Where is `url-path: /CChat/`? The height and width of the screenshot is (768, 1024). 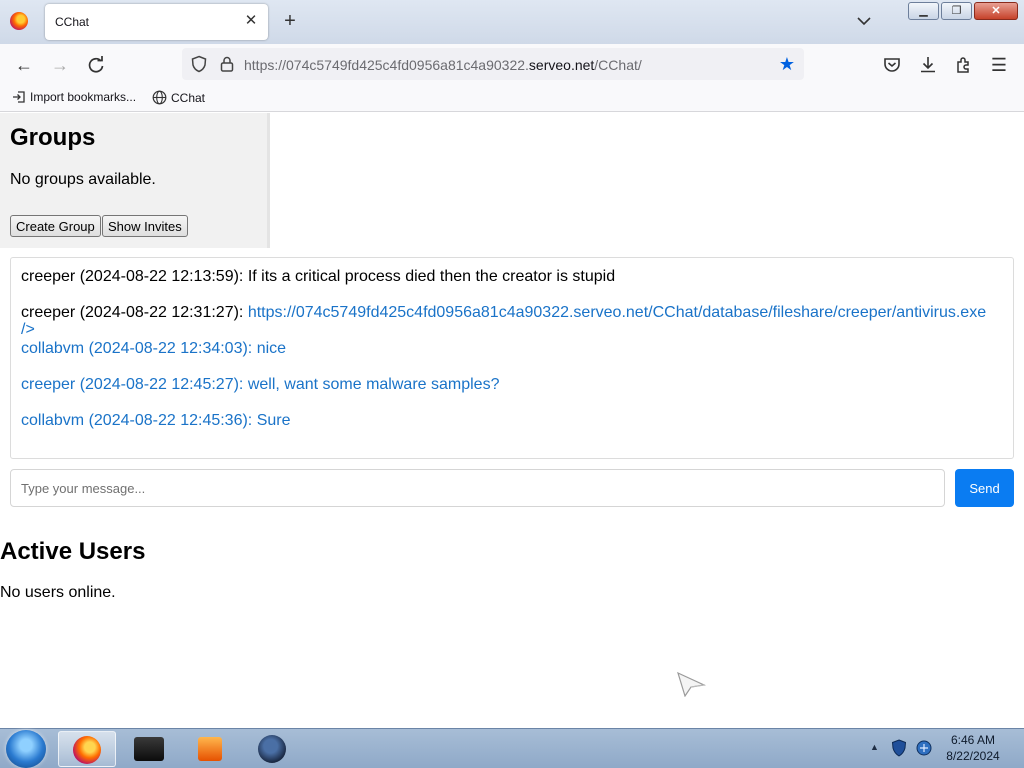 url-path: /CChat/ is located at coordinates (618, 65).